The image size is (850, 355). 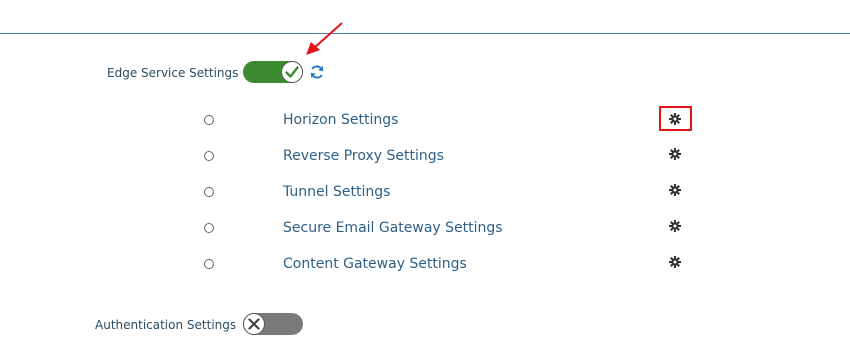 I want to click on secure-email-gateway-settings-label: Secure Email Gateway Settings, so click(x=393, y=228).